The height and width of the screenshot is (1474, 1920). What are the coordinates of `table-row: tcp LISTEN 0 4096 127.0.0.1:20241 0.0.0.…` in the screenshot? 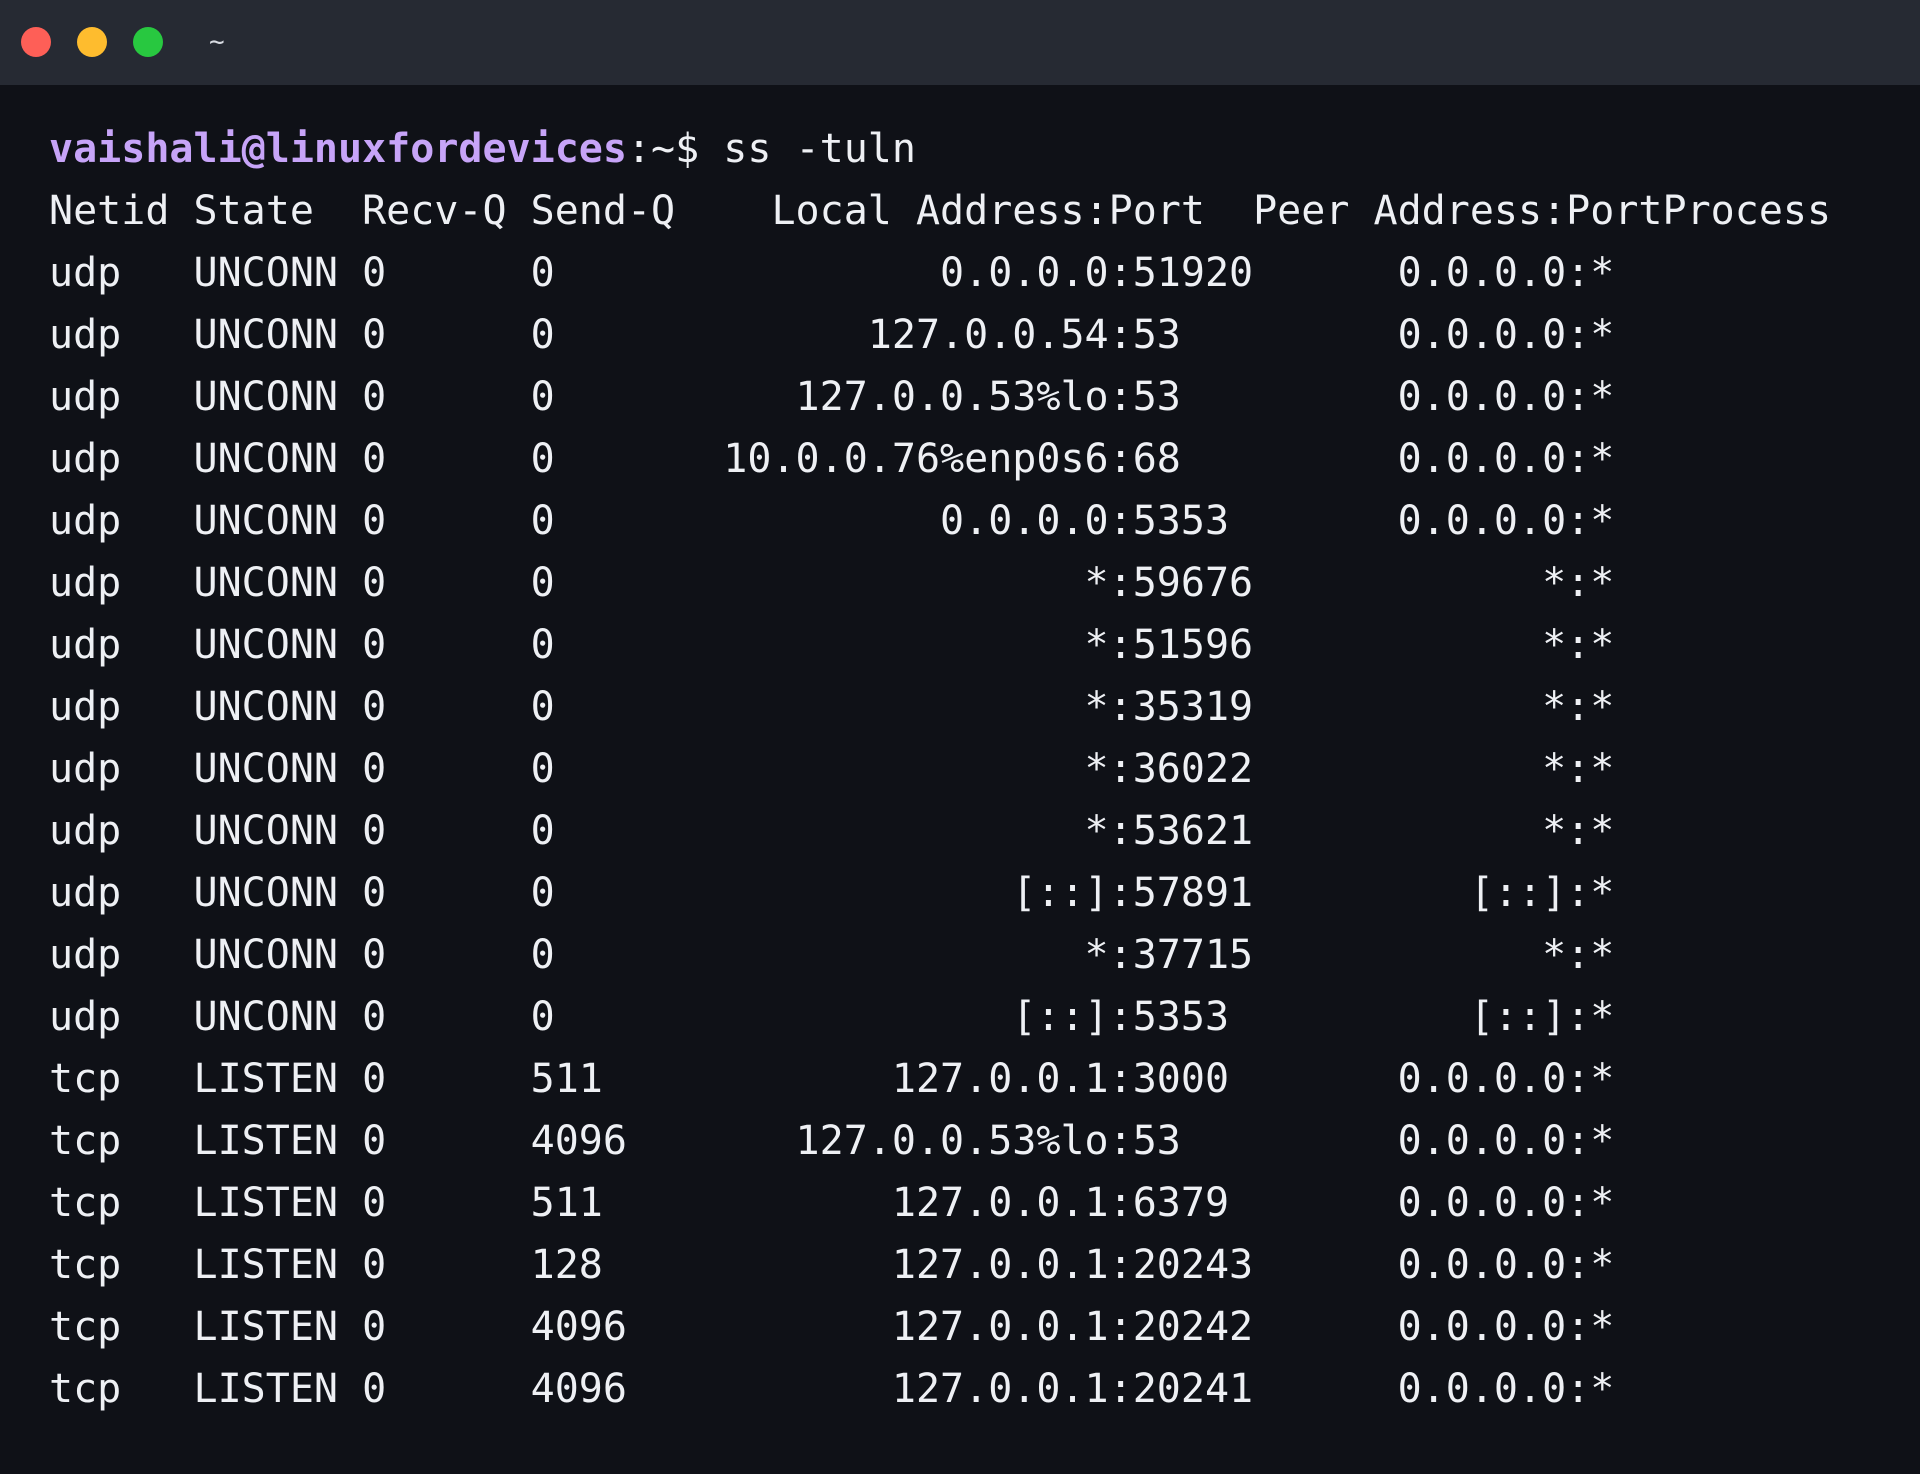 It's located at (832, 1389).